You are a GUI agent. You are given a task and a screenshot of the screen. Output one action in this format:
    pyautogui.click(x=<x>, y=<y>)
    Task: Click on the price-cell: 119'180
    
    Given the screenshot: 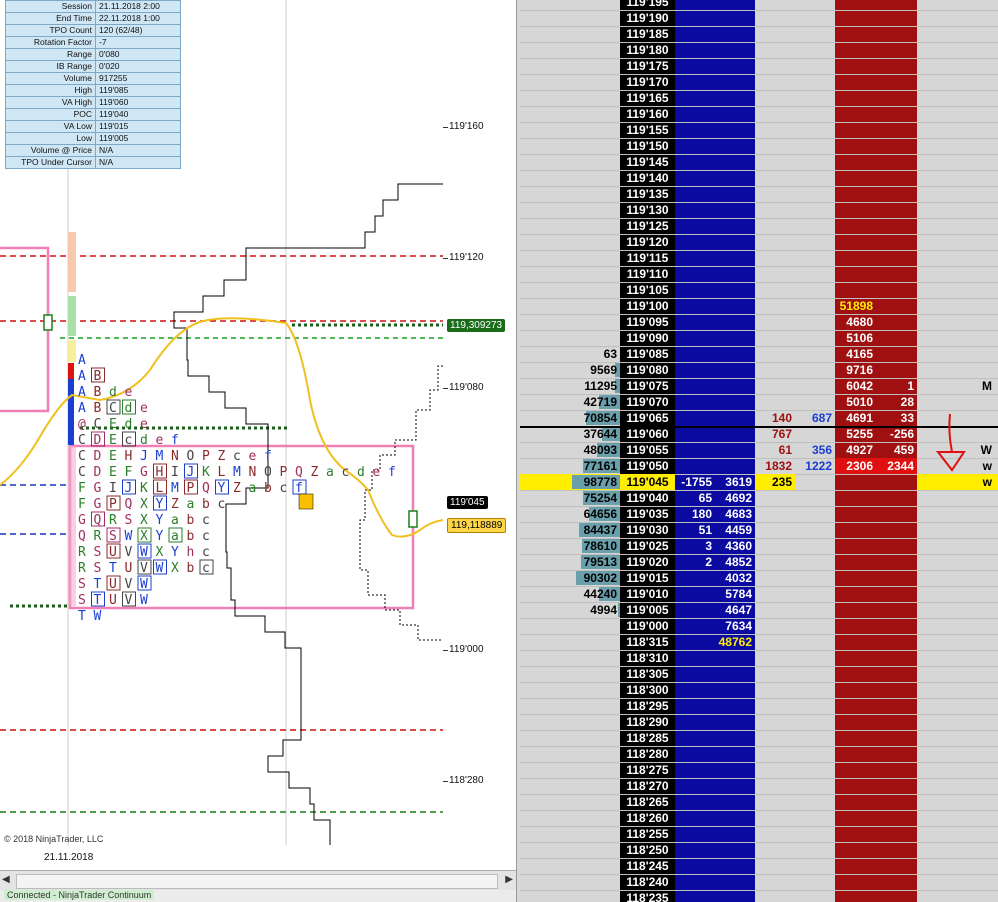 What is the action you would take?
    pyautogui.click(x=647, y=50)
    